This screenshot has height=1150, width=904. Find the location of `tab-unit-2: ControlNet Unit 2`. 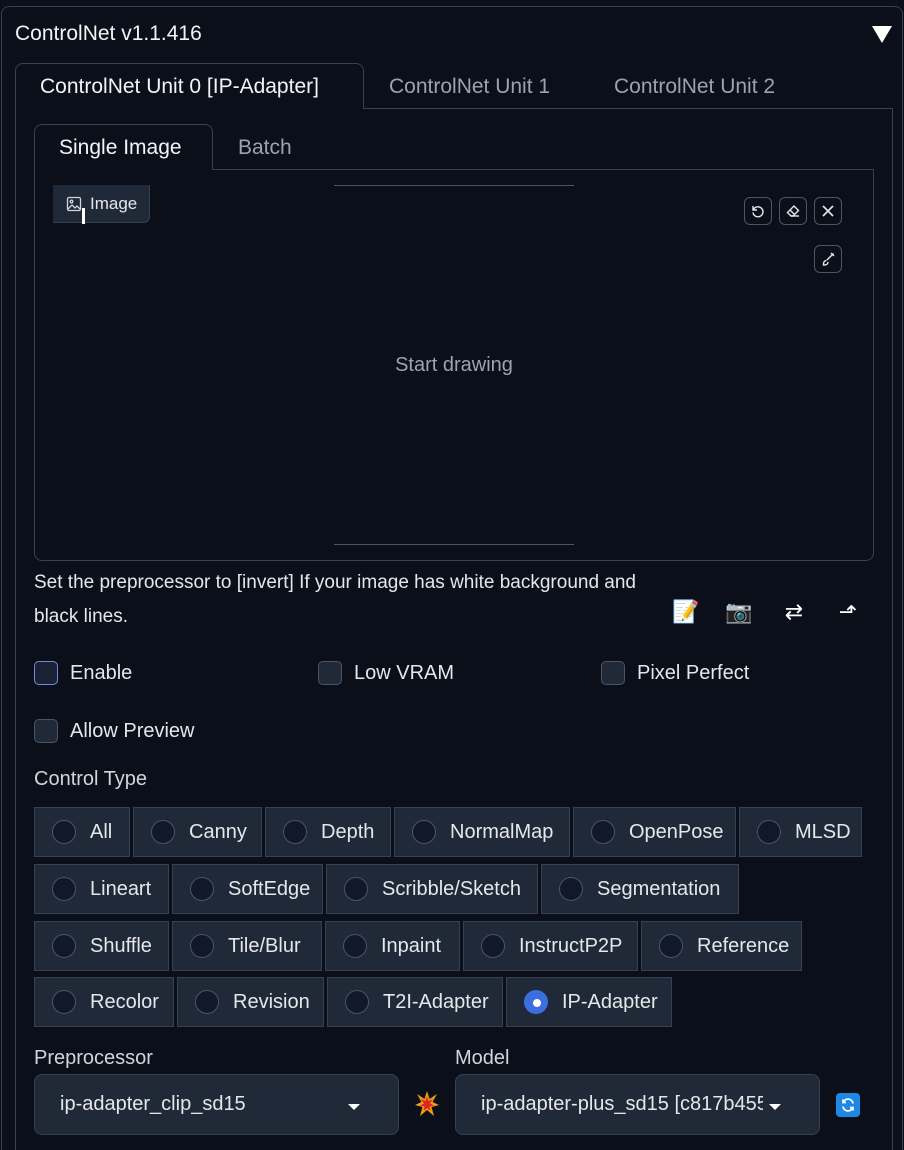

tab-unit-2: ControlNet Unit 2 is located at coordinates (701, 86).